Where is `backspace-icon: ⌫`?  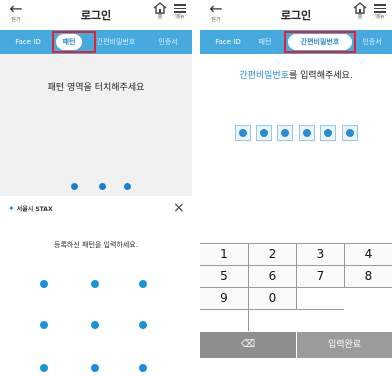
backspace-icon: ⌫ is located at coordinates (248, 344).